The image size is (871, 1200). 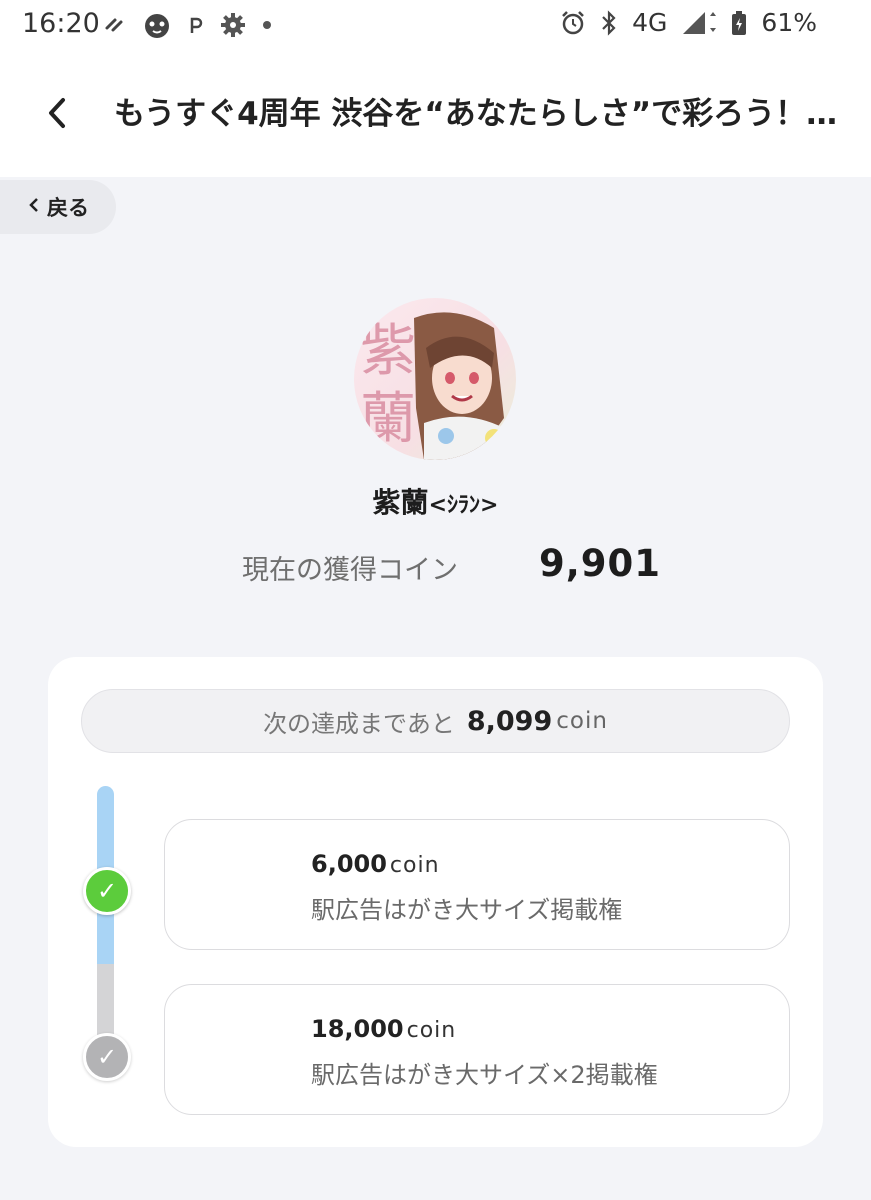 I want to click on svg-text: 蘭, so click(x=388, y=419).